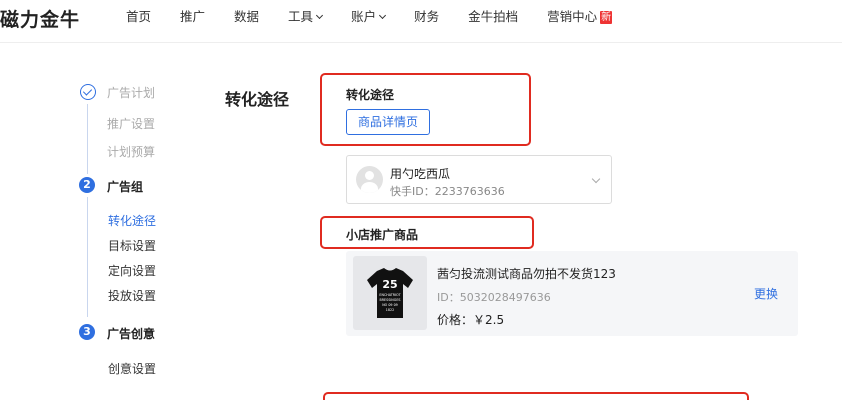 The image size is (842, 400). What do you see at coordinates (125, 186) in the screenshot?
I see `step-group-title: 广告组` at bounding box center [125, 186].